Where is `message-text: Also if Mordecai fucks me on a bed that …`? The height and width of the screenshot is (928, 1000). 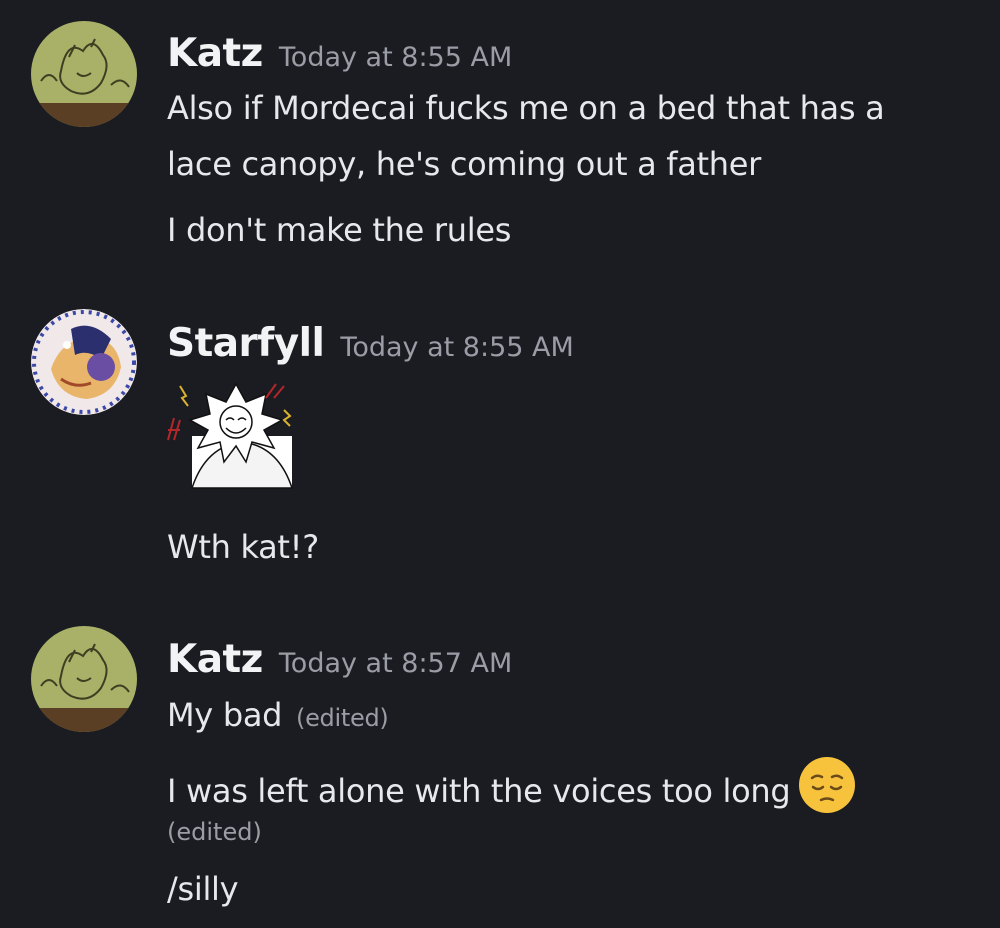
message-text: Also if Mordecai fucks me on a bed that … is located at coordinates (526, 108).